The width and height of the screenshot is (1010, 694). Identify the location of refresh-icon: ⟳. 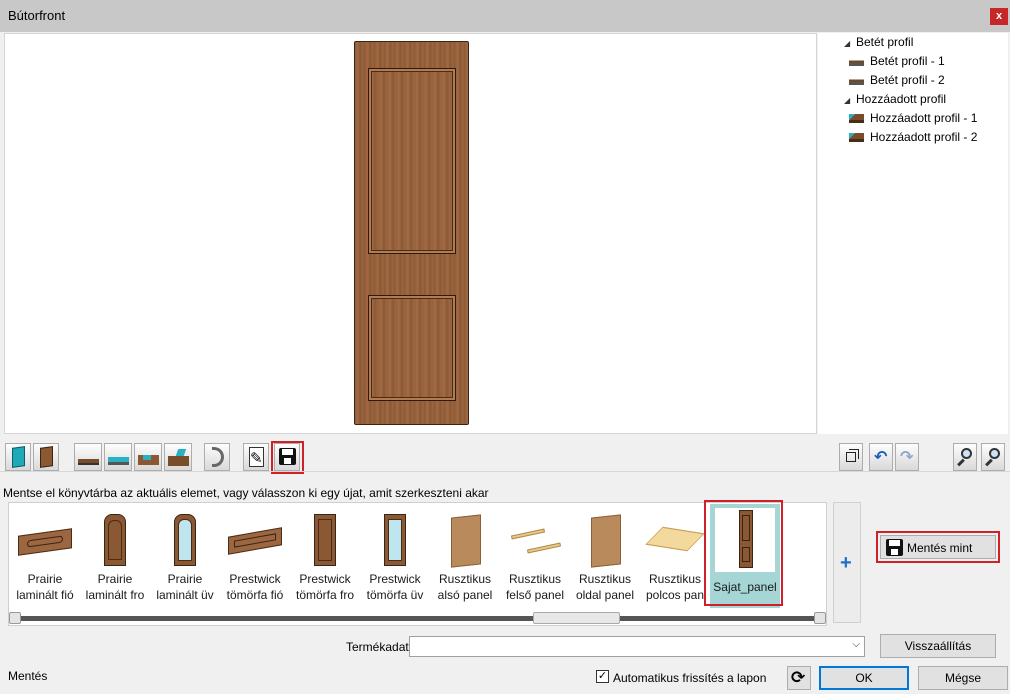
(798, 677).